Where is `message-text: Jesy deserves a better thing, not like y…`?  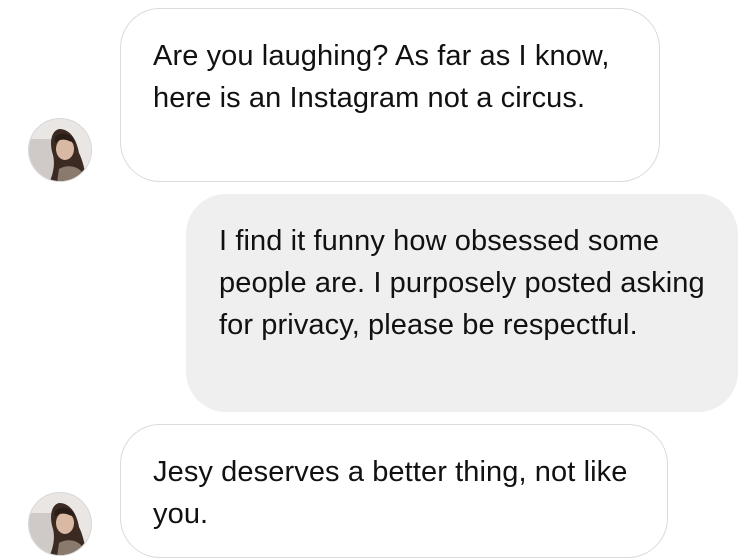
message-text: Jesy deserves a better thing, not like y… is located at coordinates (390, 493).